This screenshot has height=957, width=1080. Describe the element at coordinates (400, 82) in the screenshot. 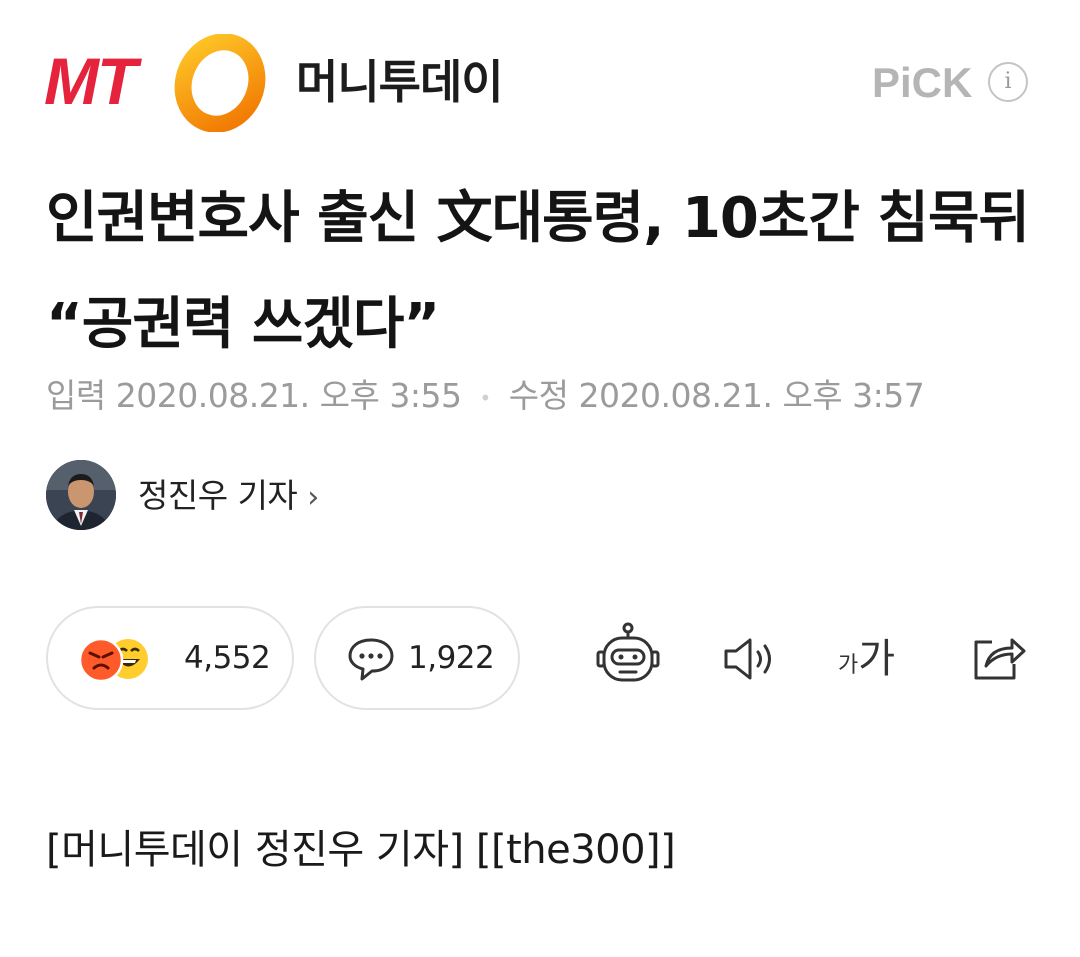

I see `logo-name: 머니투데이` at that location.